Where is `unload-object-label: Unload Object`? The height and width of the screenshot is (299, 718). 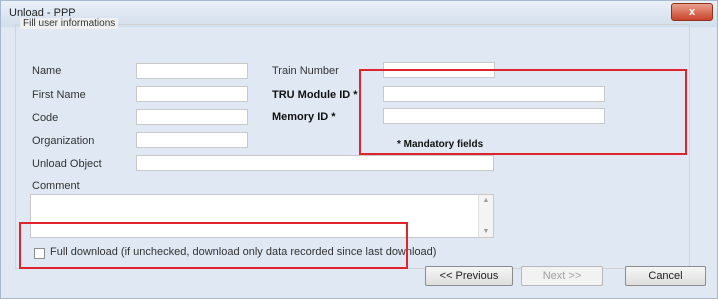
unload-object-label: Unload Object is located at coordinates (67, 164).